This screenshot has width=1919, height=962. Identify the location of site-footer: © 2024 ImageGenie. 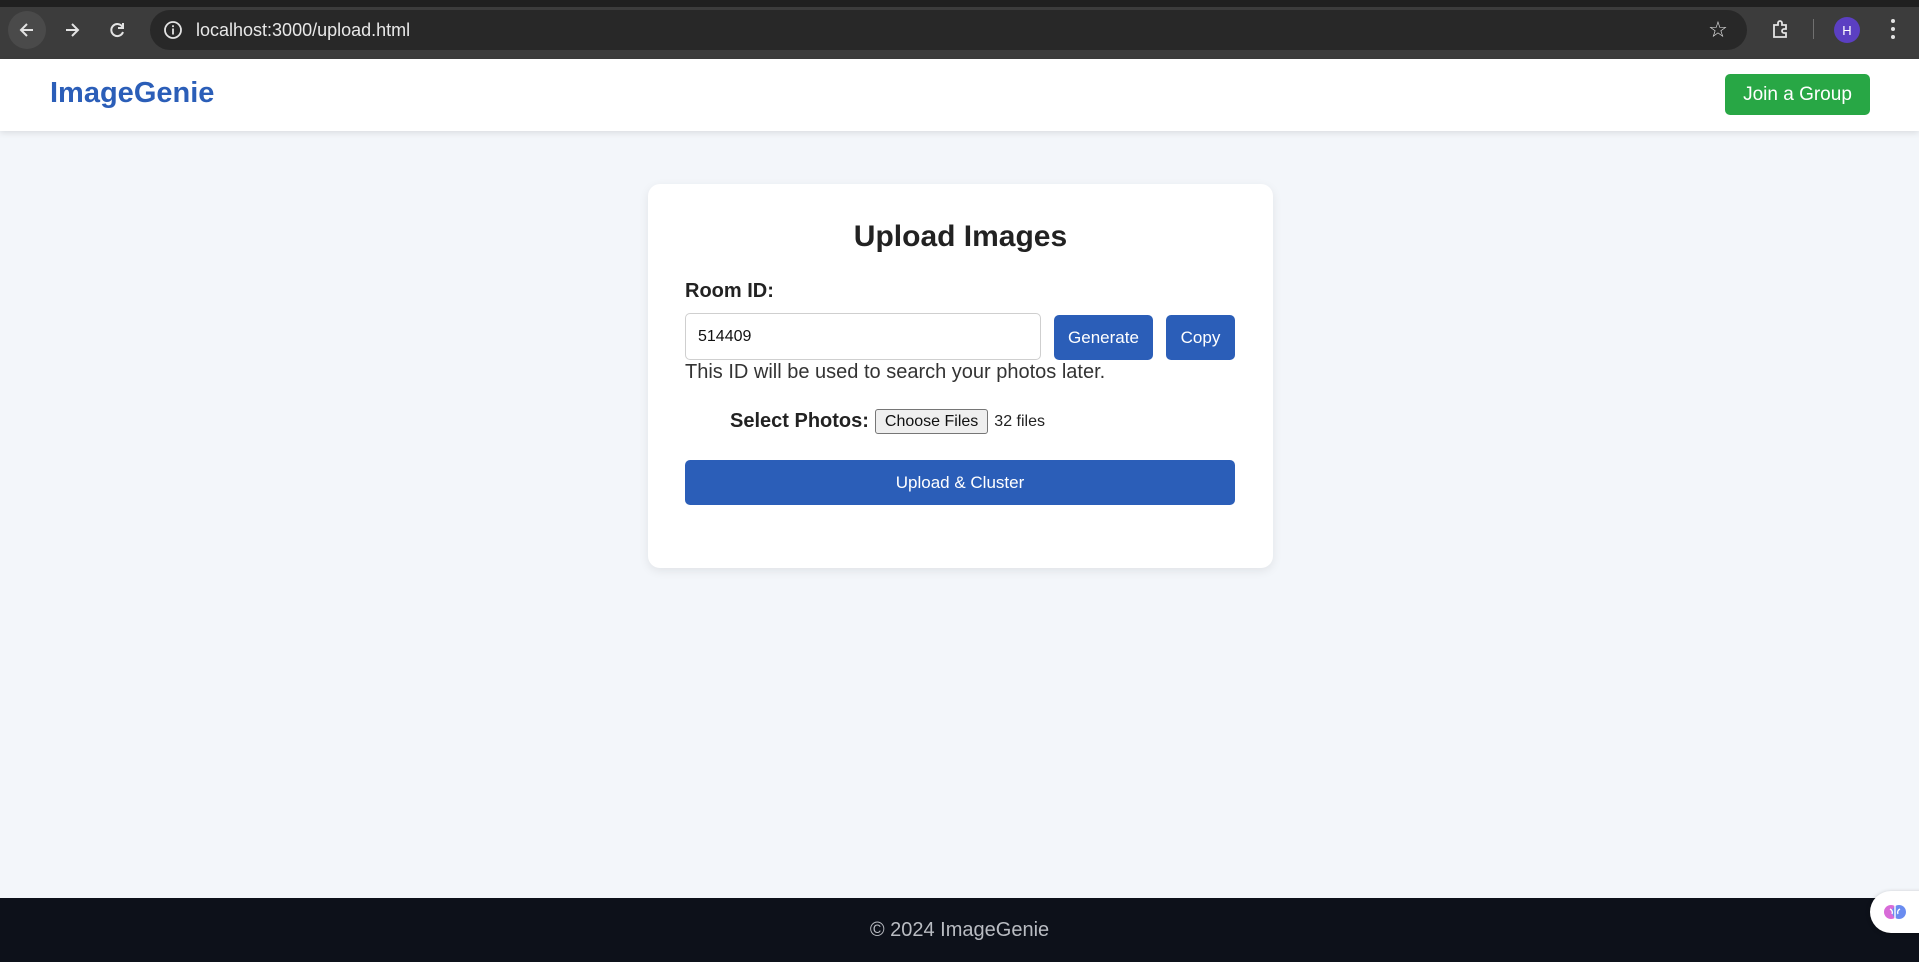
(959, 930).